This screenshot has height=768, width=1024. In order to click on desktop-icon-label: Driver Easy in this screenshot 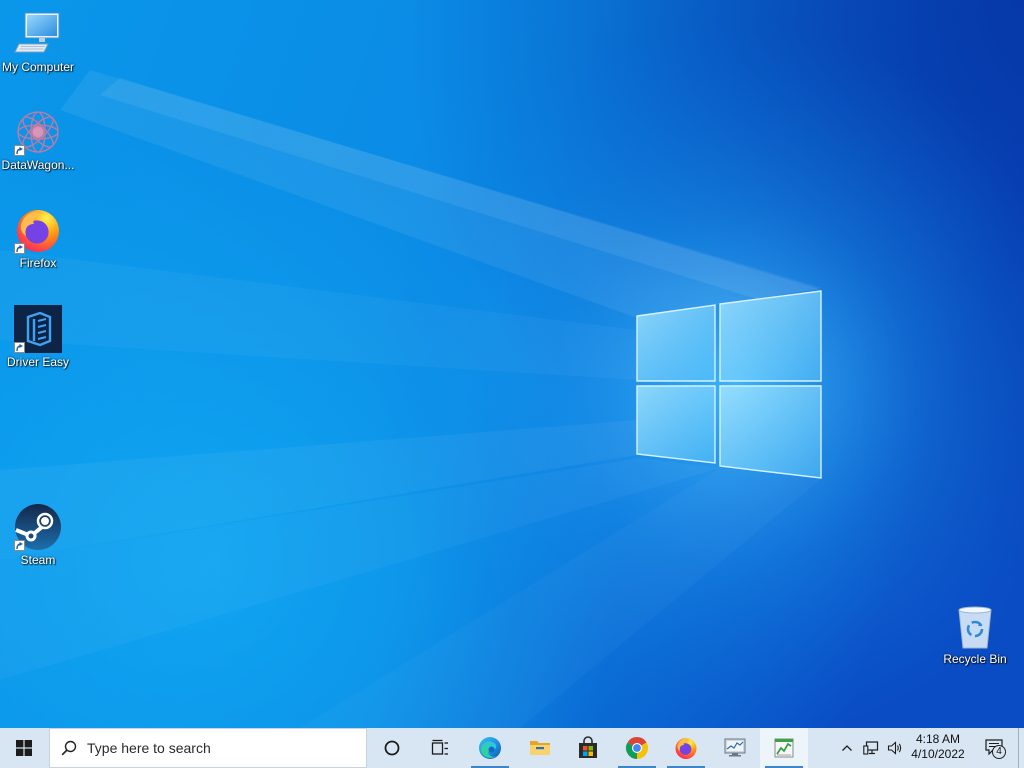, I will do `click(37, 362)`.